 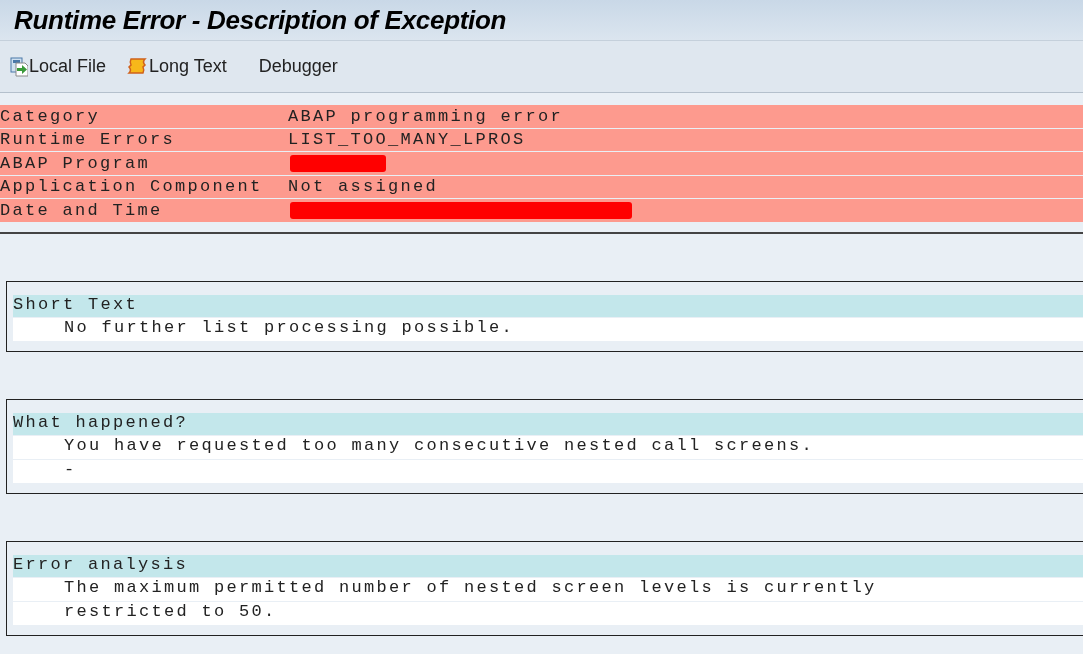 What do you see at coordinates (132, 187) in the screenshot?
I see `field-label: Application Component` at bounding box center [132, 187].